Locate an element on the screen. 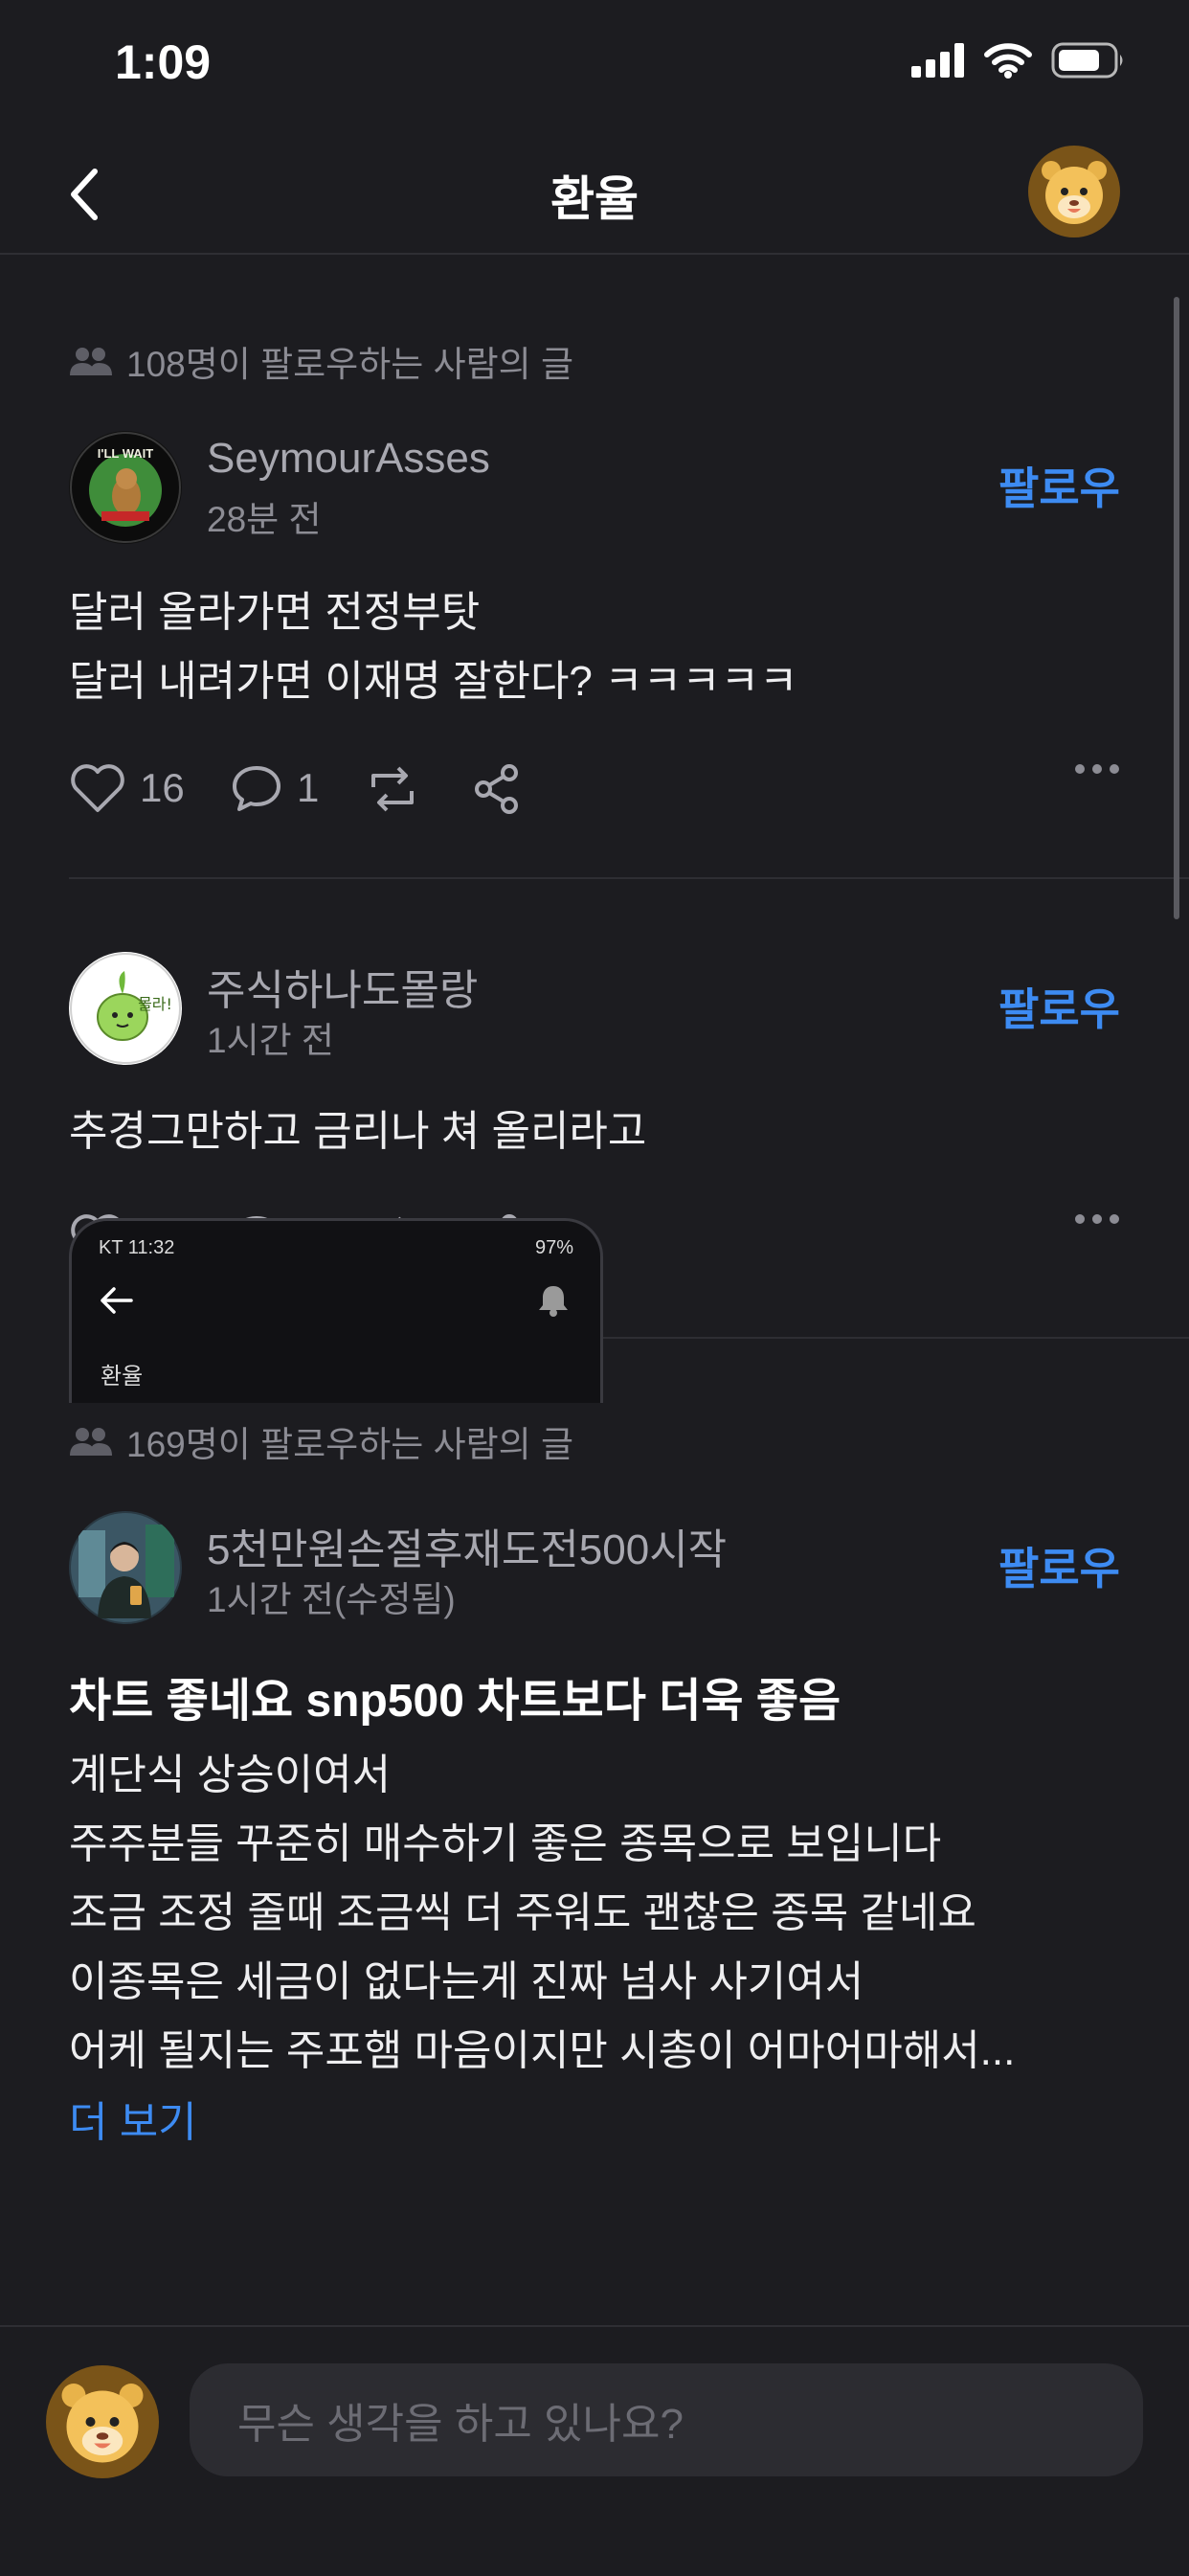  status-time: 1:09 is located at coordinates (163, 62).